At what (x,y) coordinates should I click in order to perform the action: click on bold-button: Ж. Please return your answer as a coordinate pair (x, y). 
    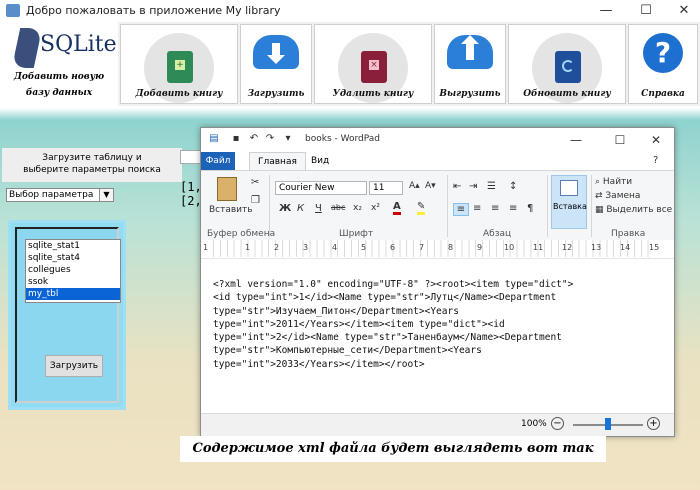
    Looking at the image, I should click on (285, 208).